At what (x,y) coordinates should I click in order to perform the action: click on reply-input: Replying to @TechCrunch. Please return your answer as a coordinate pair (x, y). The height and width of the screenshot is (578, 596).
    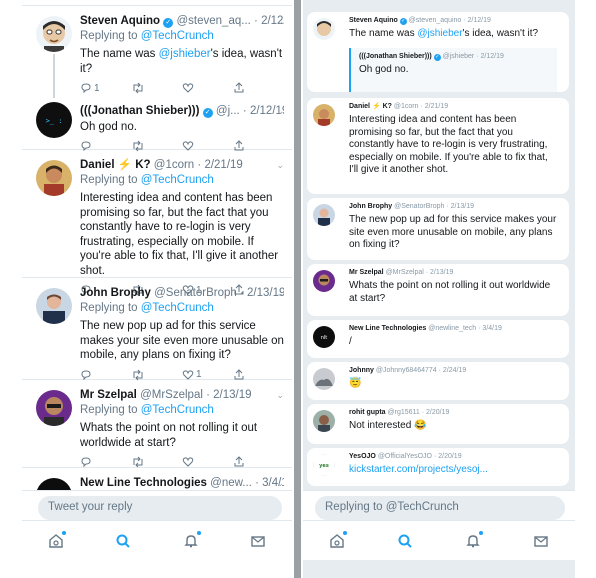
    Looking at the image, I should click on (440, 508).